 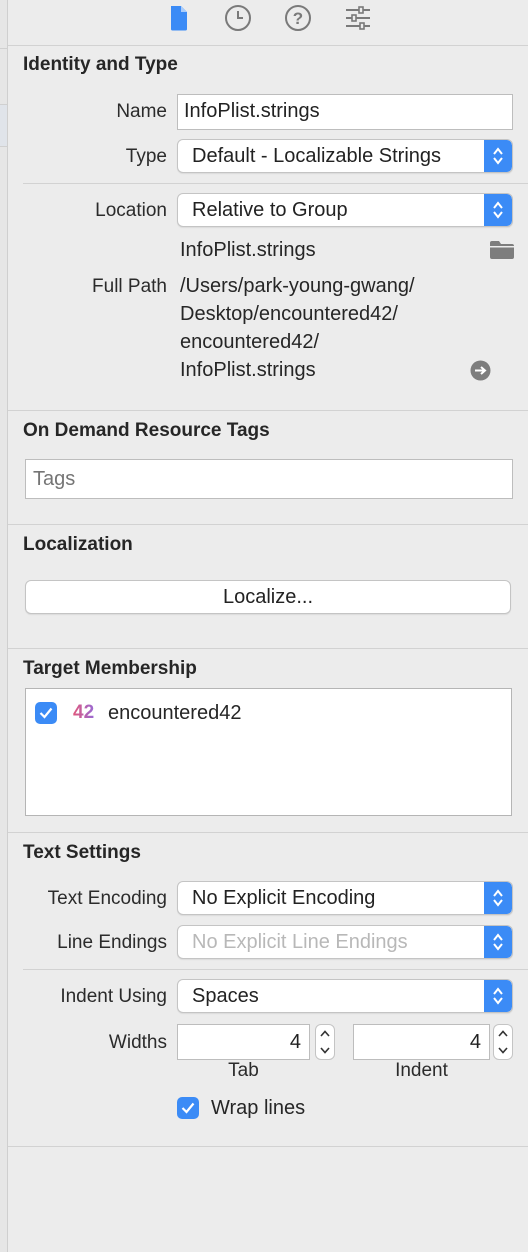 What do you see at coordinates (146, 430) in the screenshot?
I see `section-title-on-demand: On Demand Resource Tags` at bounding box center [146, 430].